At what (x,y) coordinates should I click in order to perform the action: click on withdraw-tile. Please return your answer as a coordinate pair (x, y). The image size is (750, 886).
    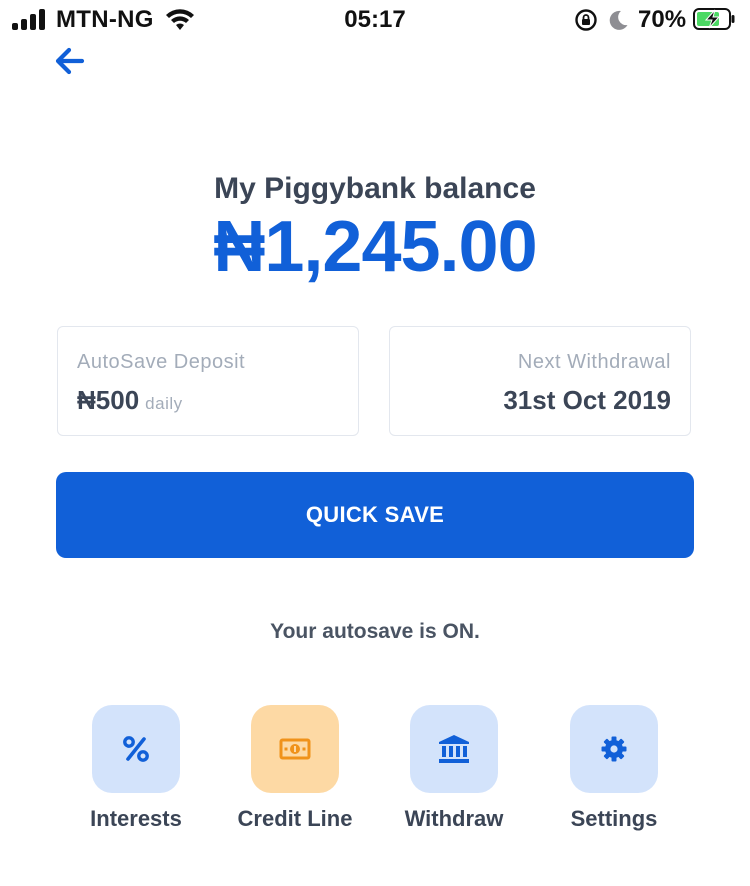
    Looking at the image, I should click on (454, 749).